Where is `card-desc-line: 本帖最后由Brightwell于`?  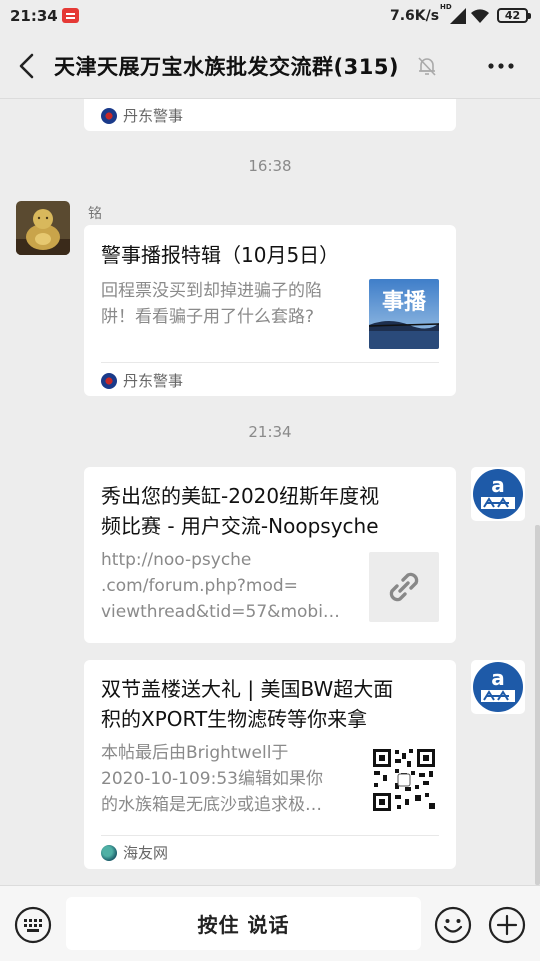 card-desc-line: 本帖最后由Brightwell于 is located at coordinates (195, 753).